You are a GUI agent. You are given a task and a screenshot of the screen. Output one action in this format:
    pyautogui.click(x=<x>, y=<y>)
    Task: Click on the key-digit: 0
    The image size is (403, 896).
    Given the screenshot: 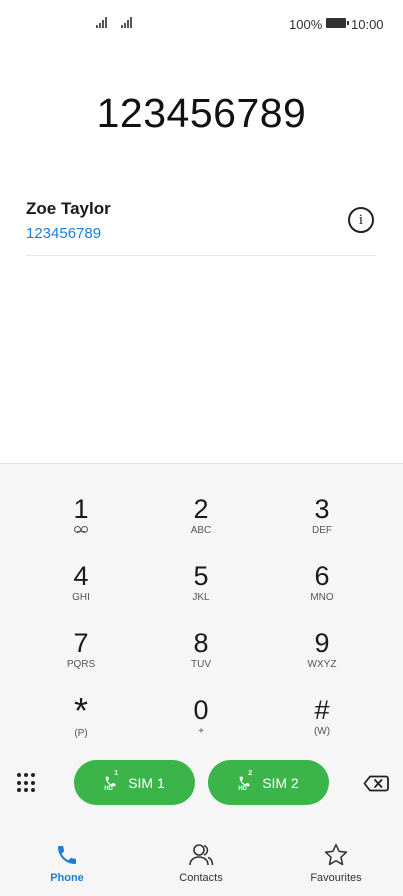 What is the action you would take?
    pyautogui.click(x=201, y=710)
    